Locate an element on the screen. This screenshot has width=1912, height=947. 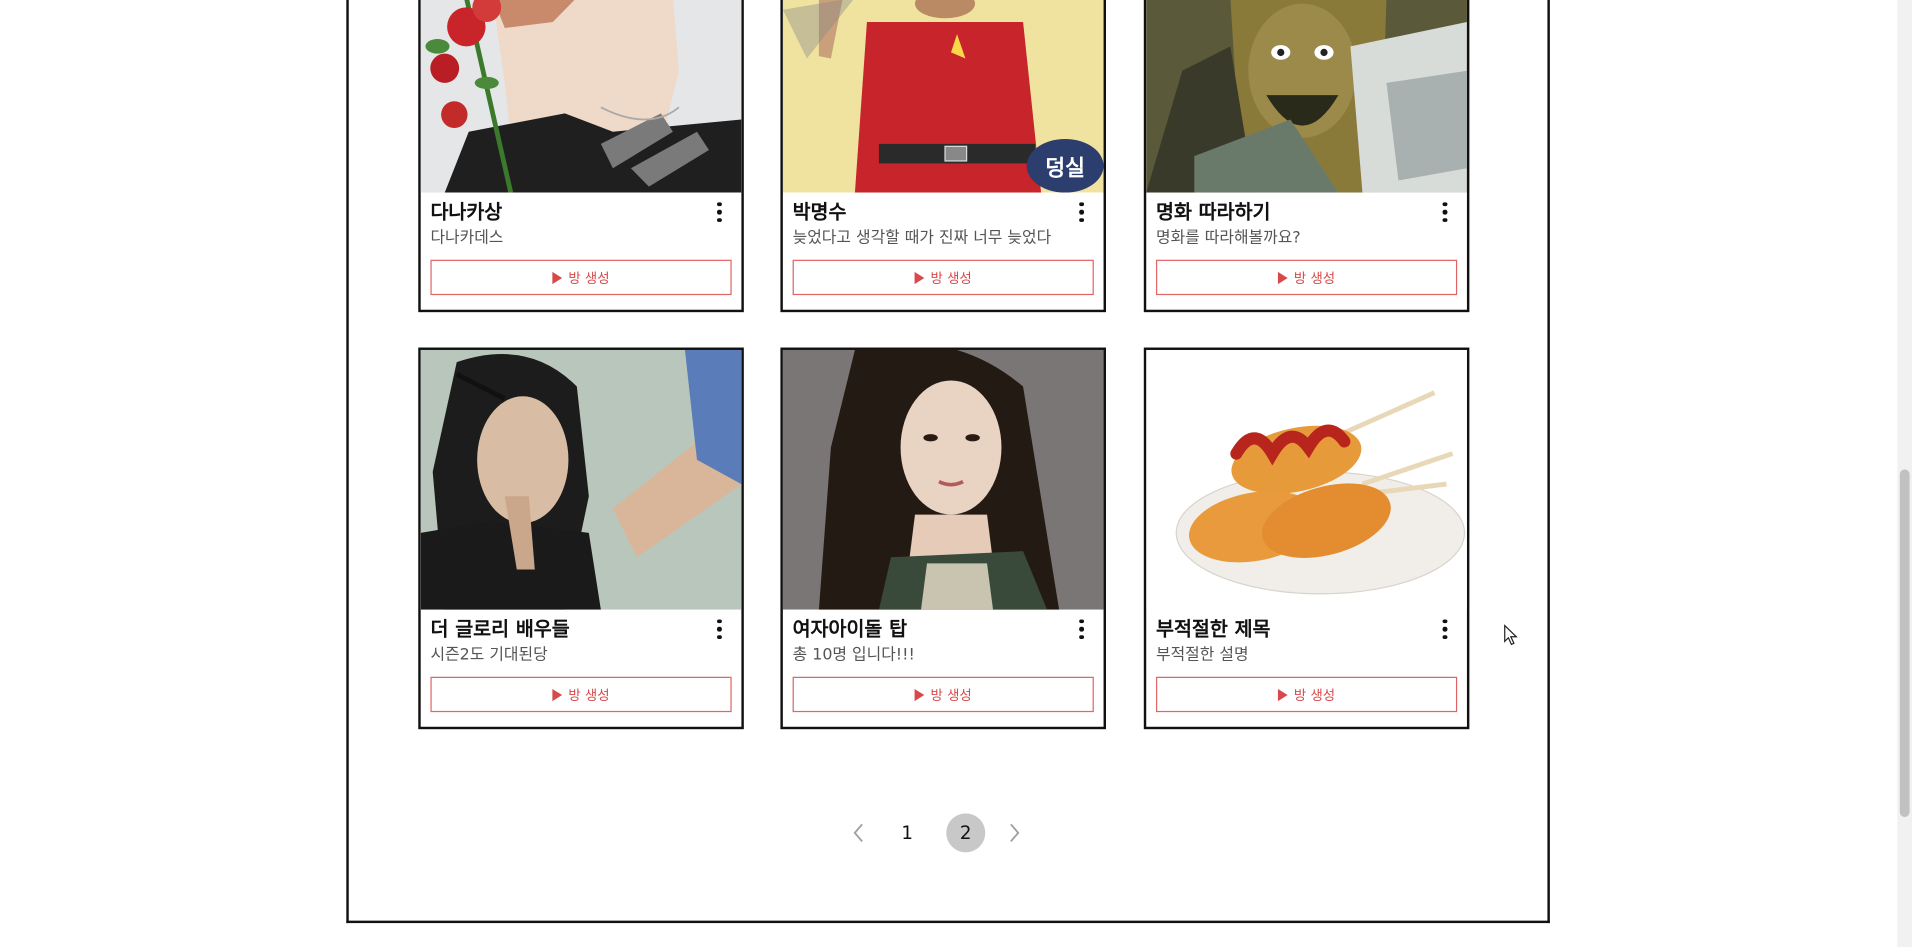
card-title: 부적절한 제목 is located at coordinates (1213, 629).